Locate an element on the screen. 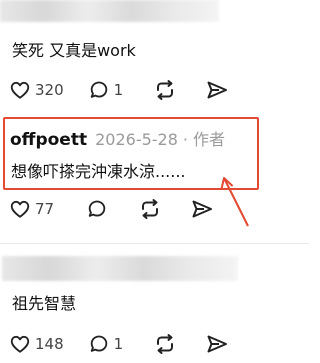 This screenshot has width=320, height=363. post-text-top: 笑死 又真是work is located at coordinates (74, 50).